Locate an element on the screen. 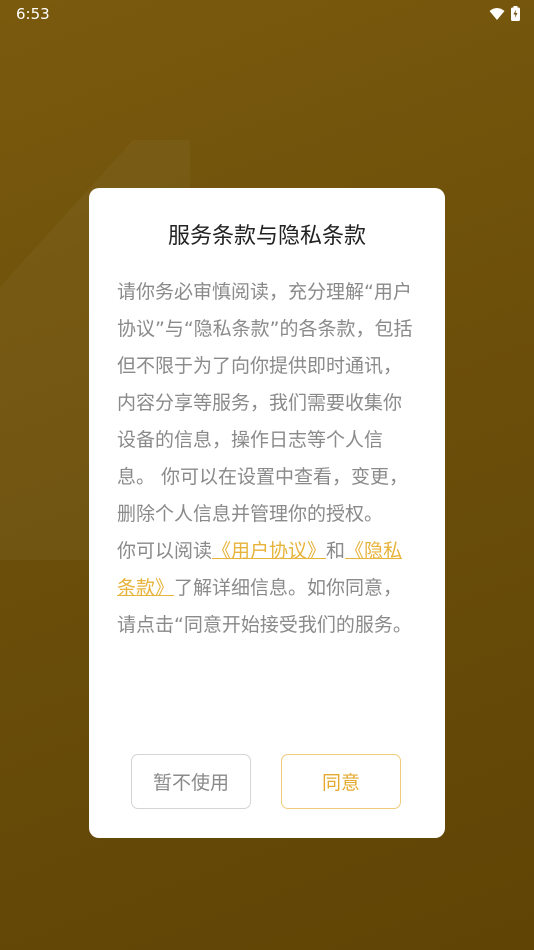  decline-button: 暂不使用 is located at coordinates (191, 781).